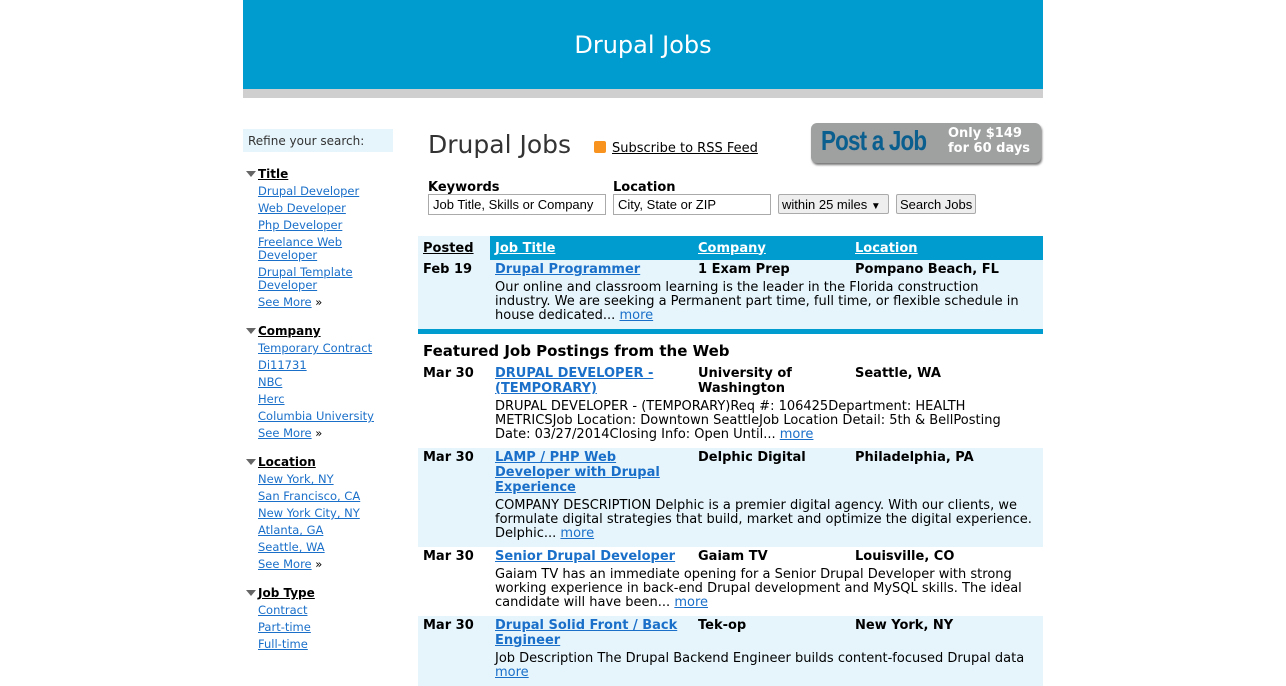  What do you see at coordinates (985, 133) in the screenshot?
I see `post-price: Only $149` at bounding box center [985, 133].